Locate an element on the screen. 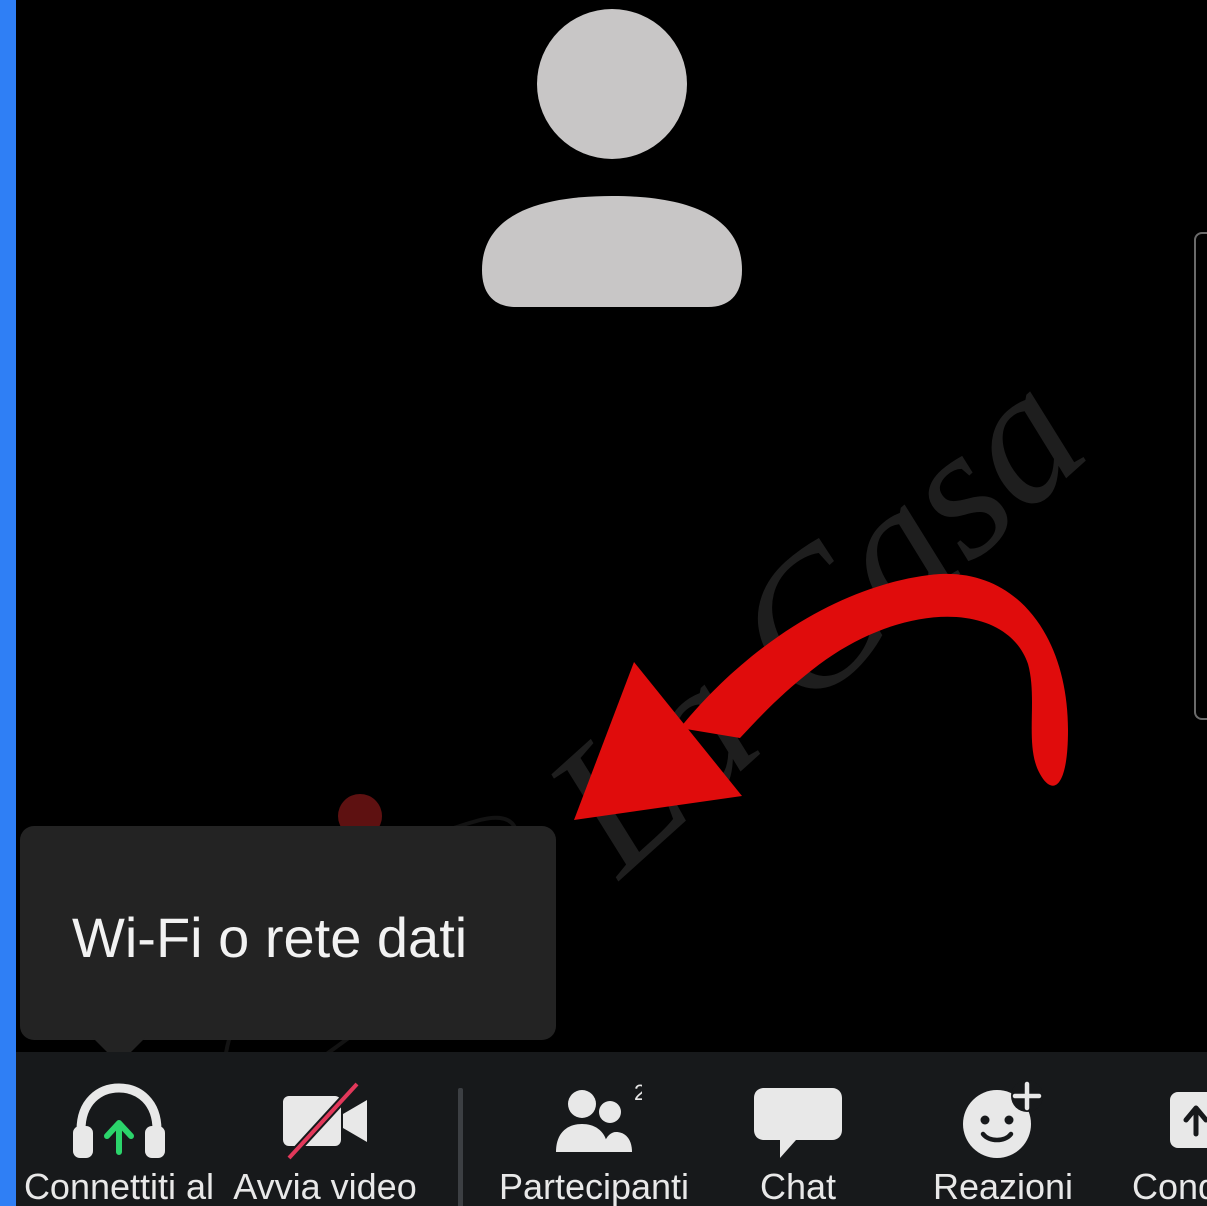 This screenshot has height=1206, width=1207. share-icon is located at coordinates (1188, 1120).